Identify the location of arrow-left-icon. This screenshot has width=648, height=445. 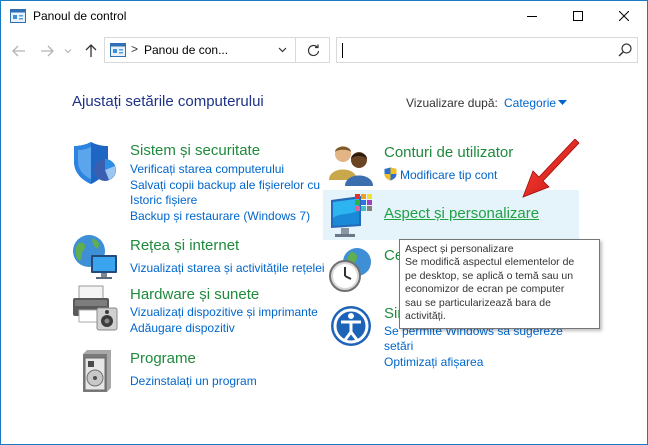
(18, 51).